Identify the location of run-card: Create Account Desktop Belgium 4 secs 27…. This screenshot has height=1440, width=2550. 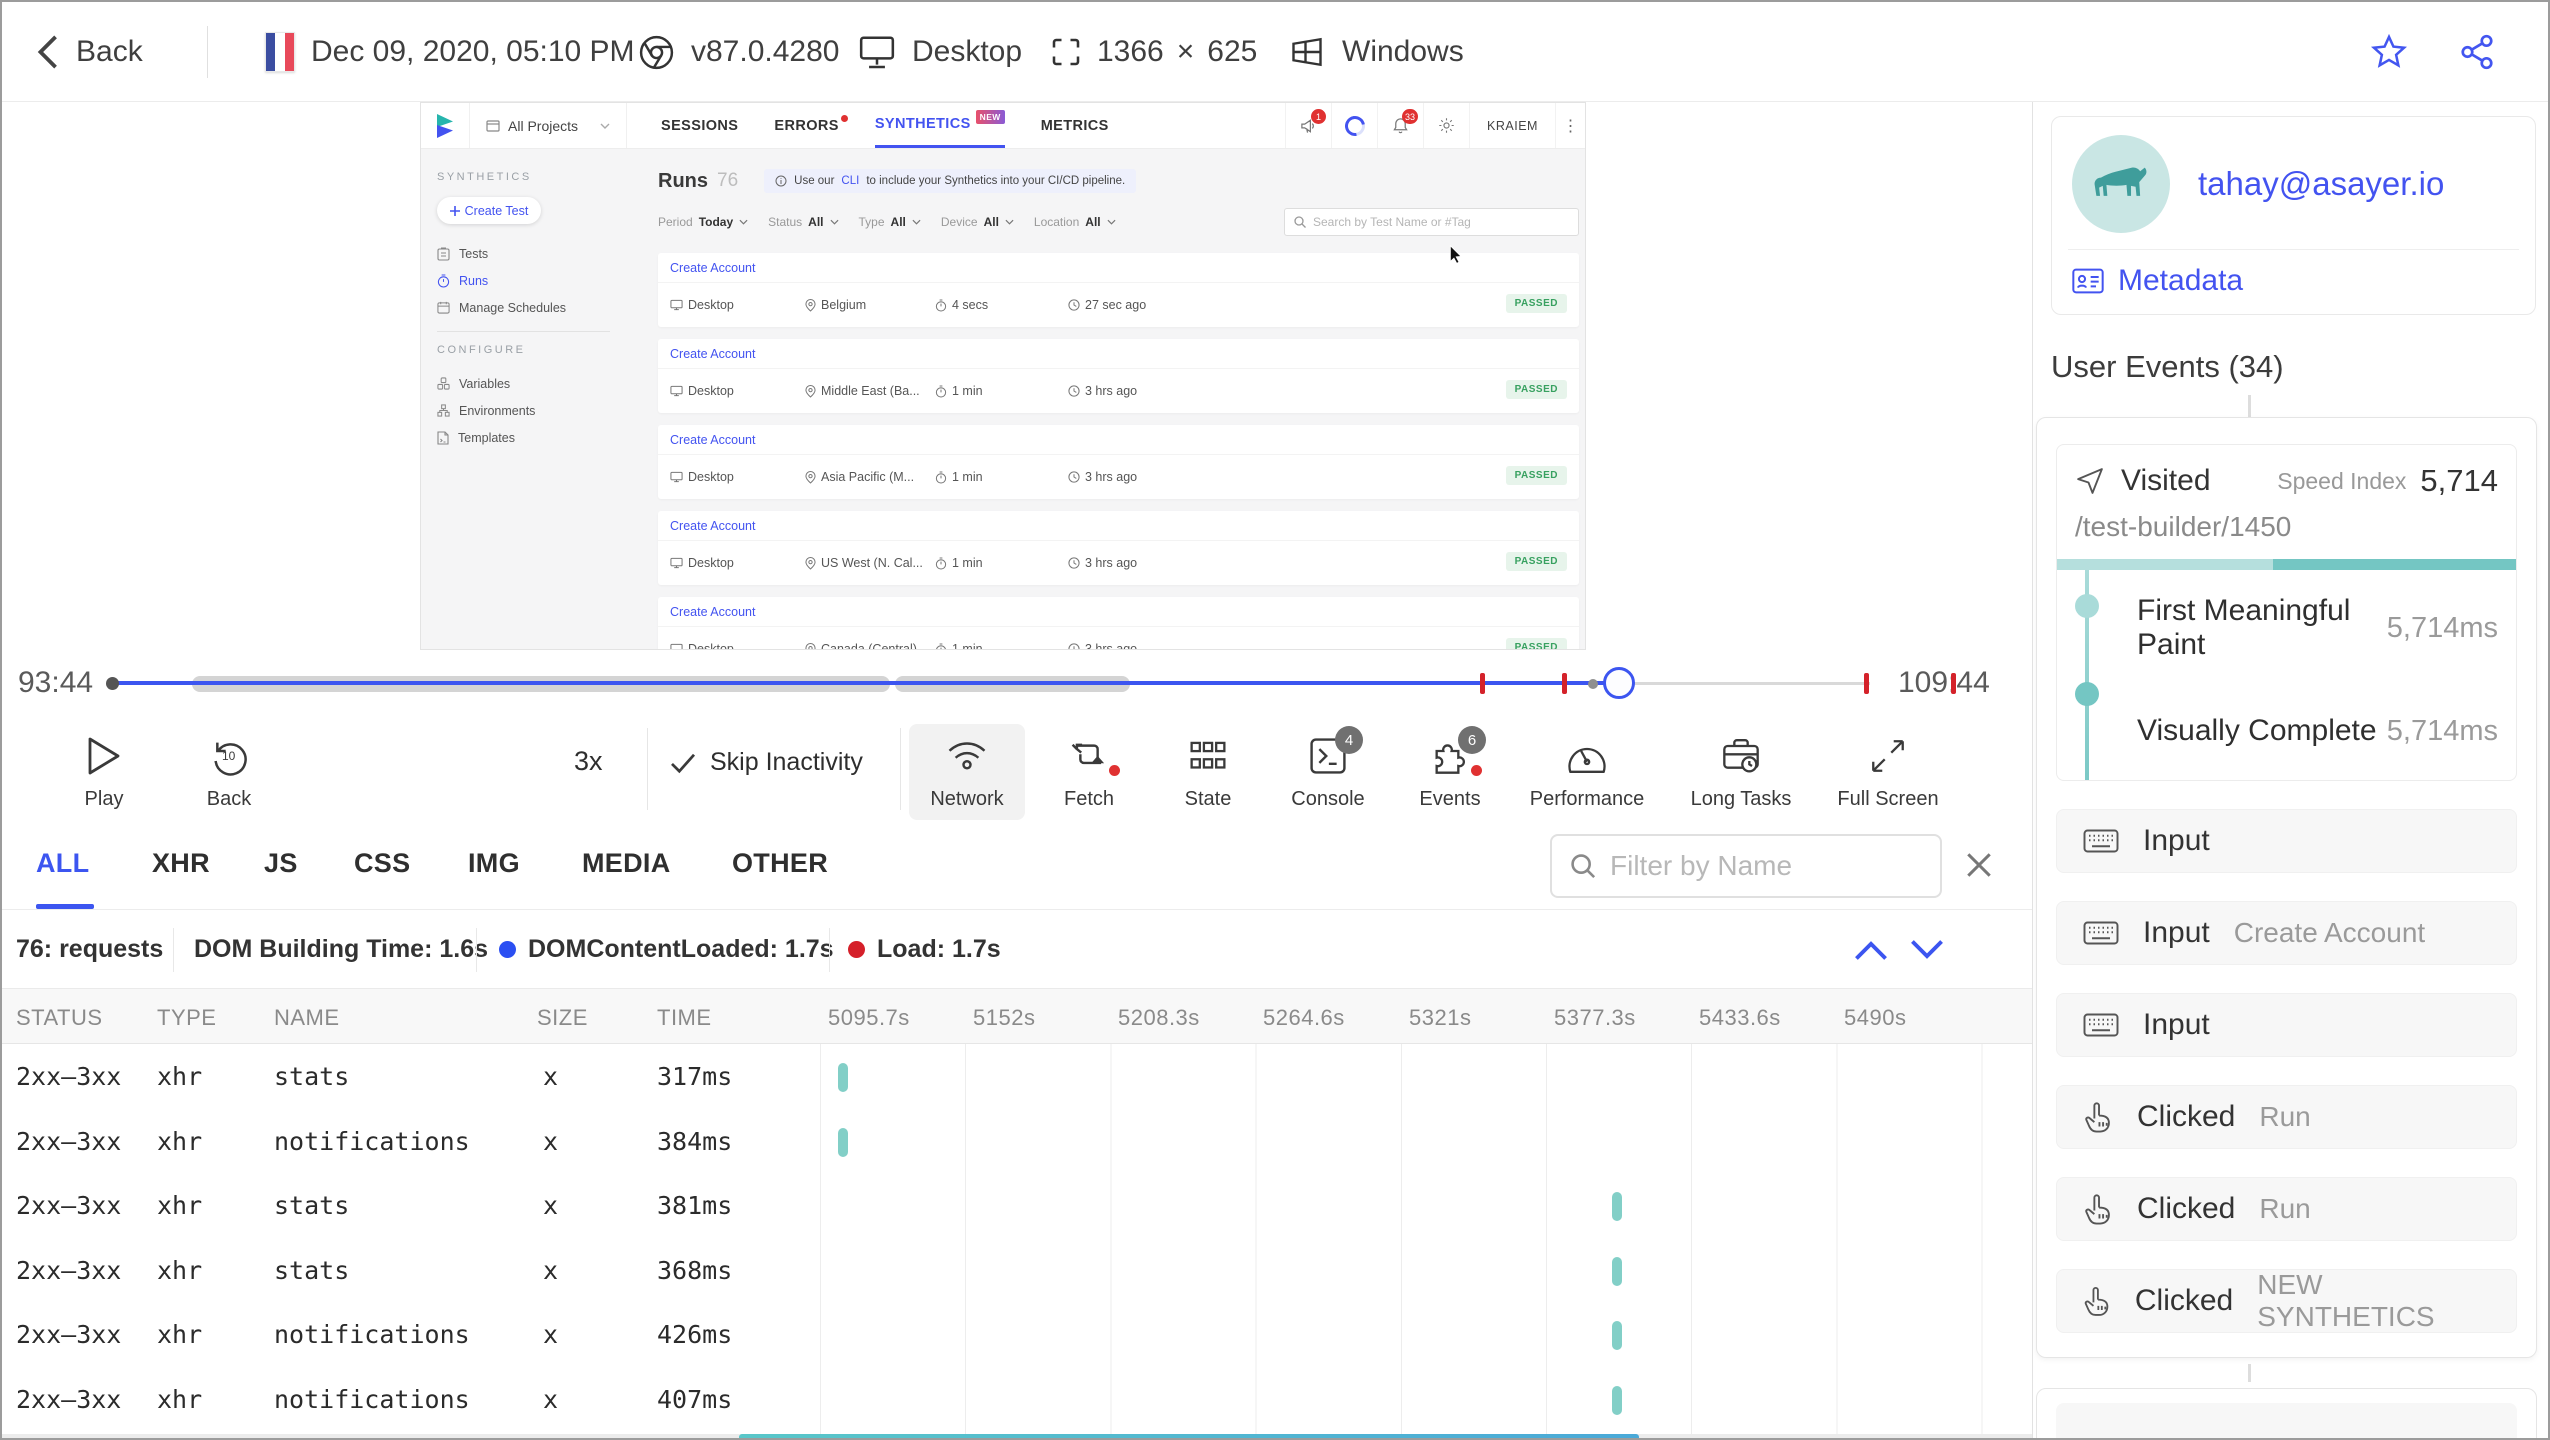
(1118, 290).